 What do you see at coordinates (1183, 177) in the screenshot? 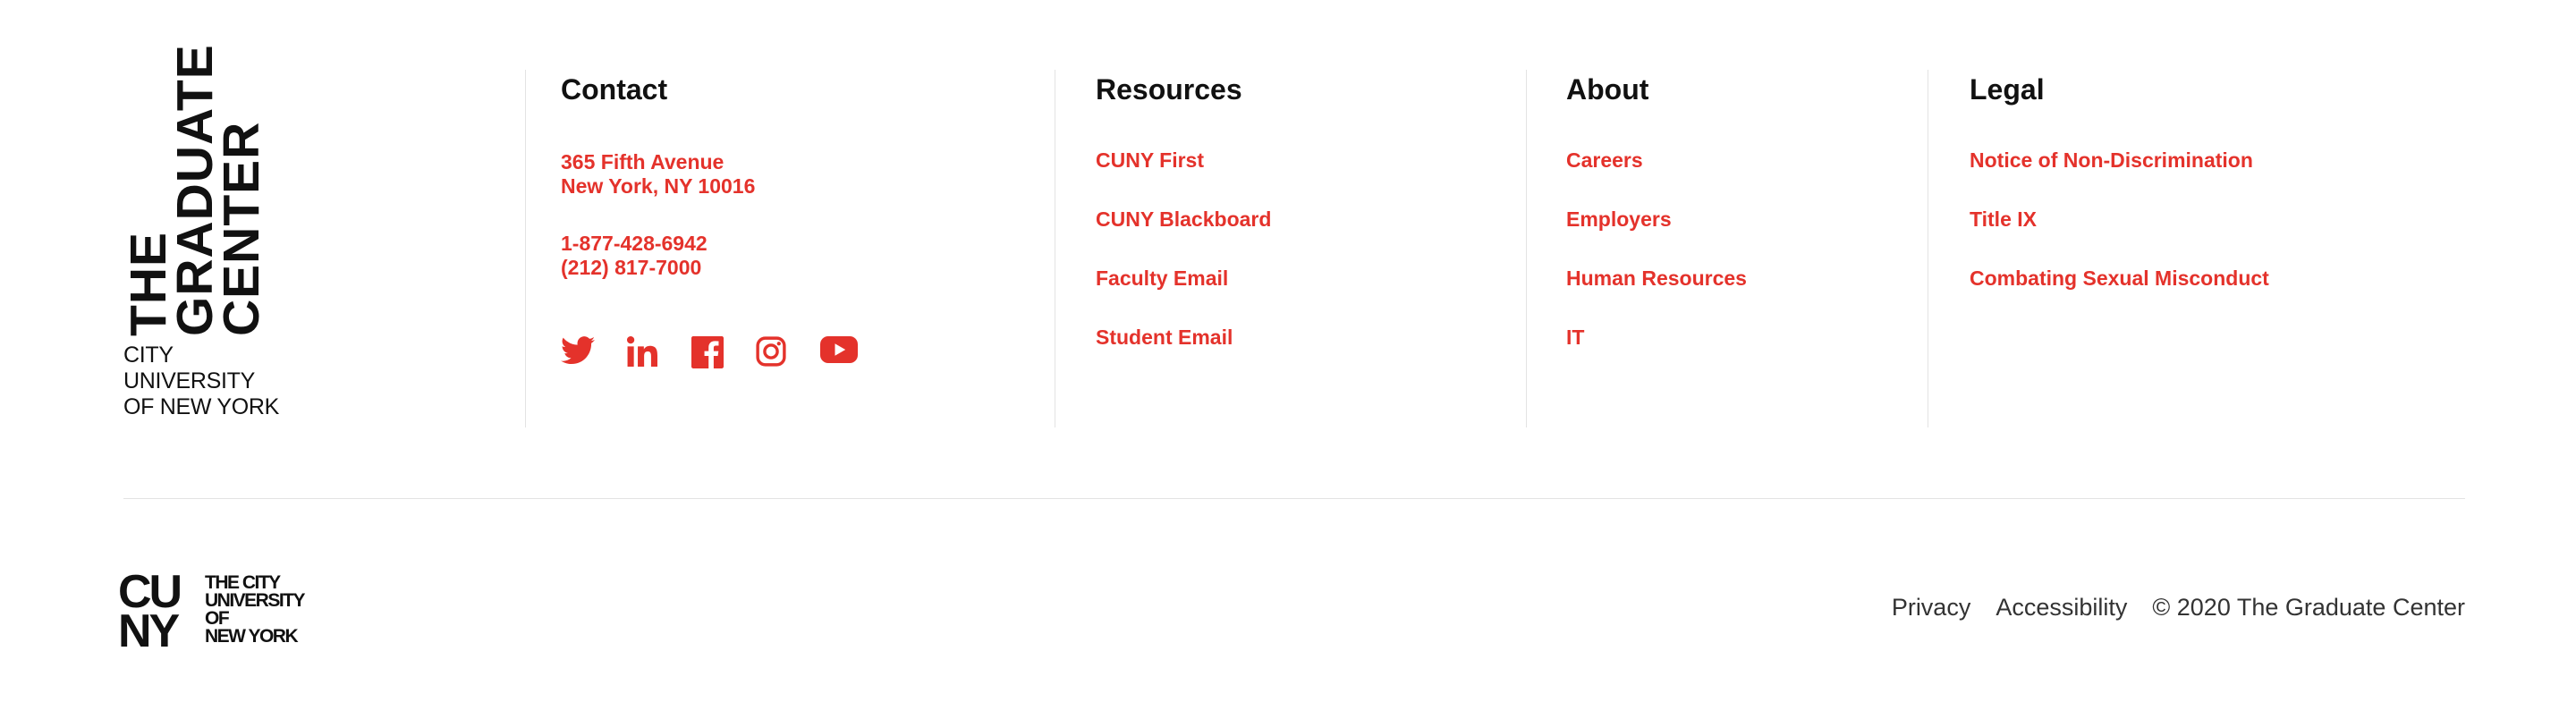
I see `link-cuny-first: CUNY First` at bounding box center [1183, 177].